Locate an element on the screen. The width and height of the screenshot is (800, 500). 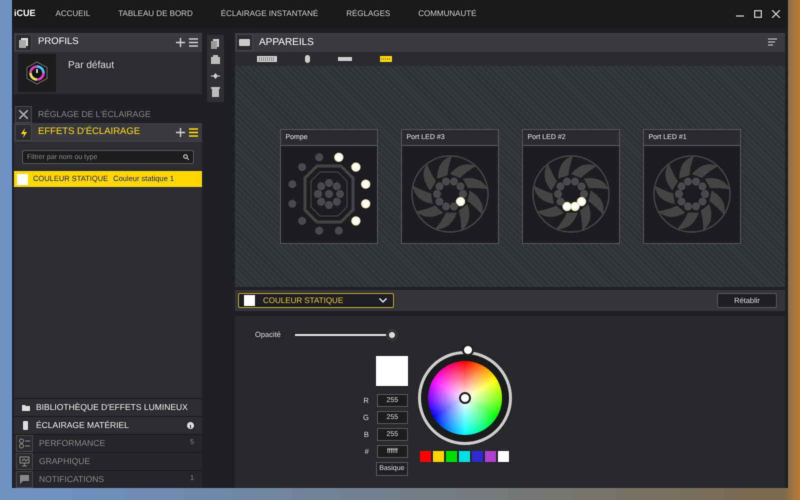
diamond-icon is located at coordinates (215, 76).